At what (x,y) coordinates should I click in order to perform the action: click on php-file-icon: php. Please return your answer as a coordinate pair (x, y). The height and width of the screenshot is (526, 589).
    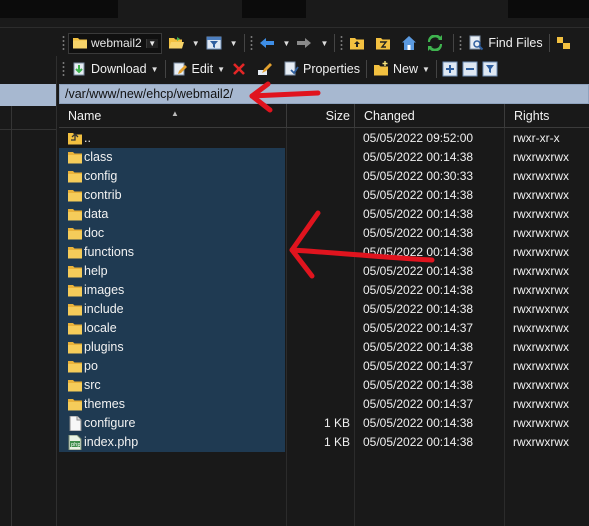
    Looking at the image, I should click on (75, 442).